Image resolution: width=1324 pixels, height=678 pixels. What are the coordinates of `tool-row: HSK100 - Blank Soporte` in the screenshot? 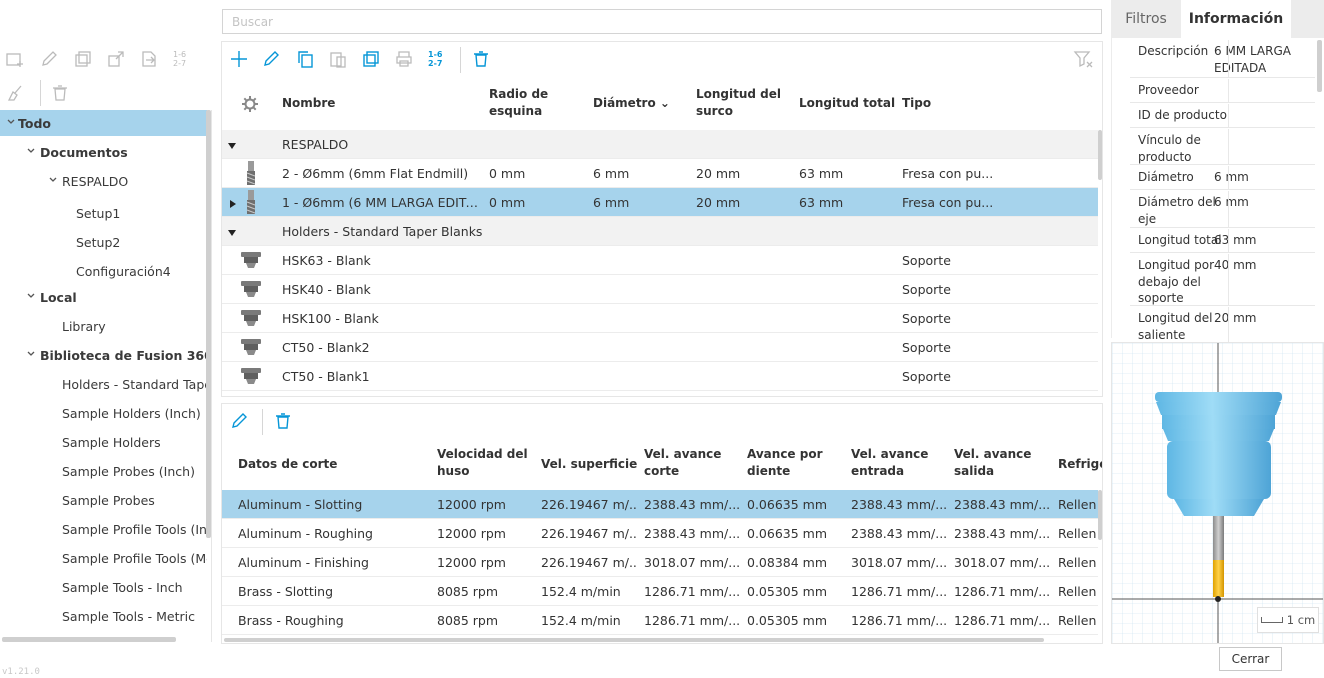 It's located at (660, 318).